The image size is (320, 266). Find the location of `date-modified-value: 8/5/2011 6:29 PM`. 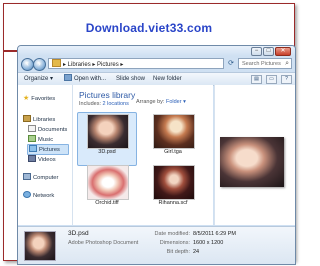

date-modified-value: 8/5/2011 6:29 PM is located at coordinates (215, 234).